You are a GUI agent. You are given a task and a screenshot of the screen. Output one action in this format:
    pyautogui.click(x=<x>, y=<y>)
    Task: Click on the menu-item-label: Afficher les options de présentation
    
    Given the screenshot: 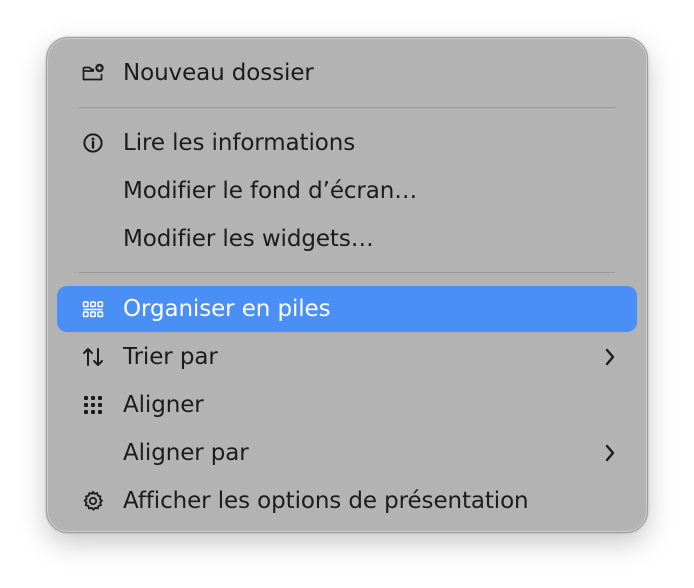 What is the action you would take?
    pyautogui.click(x=326, y=501)
    